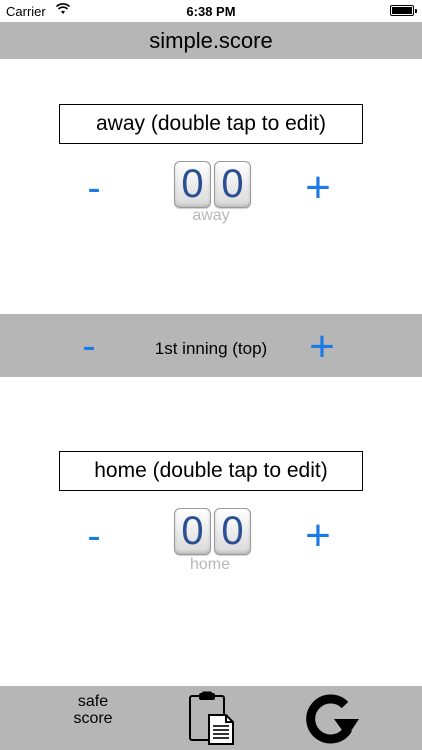  Describe the element at coordinates (192, 184) in the screenshot. I see `away-score-digit-tens: 0` at that location.